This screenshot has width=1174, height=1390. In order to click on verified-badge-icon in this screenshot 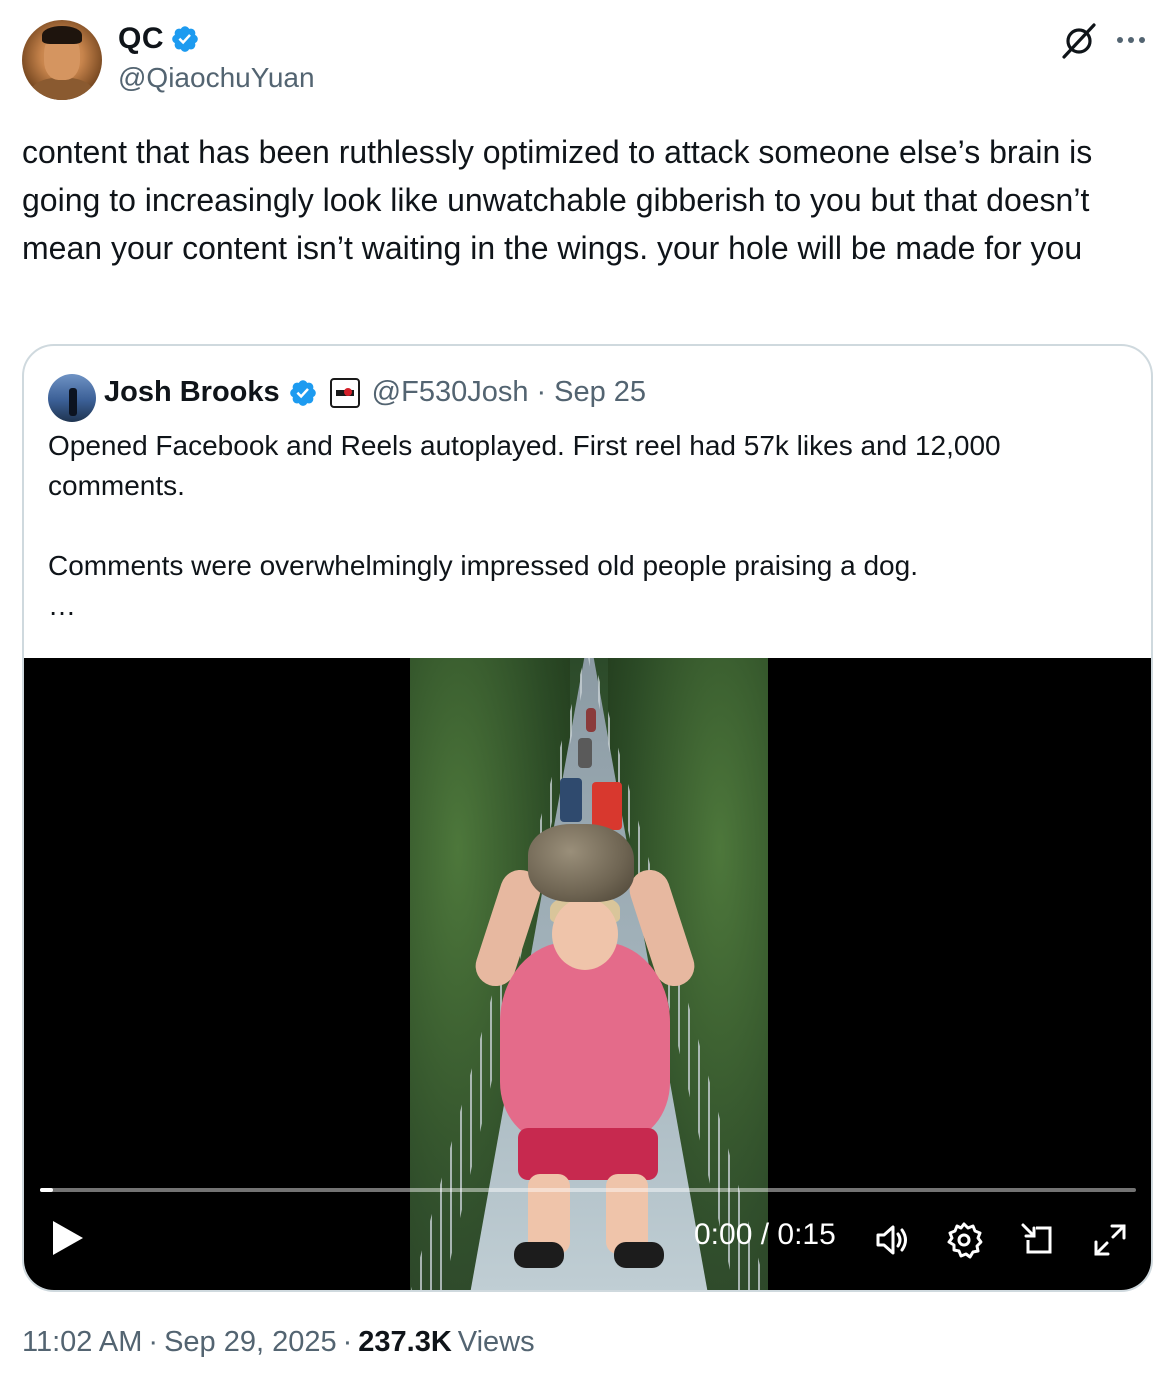, I will do `click(185, 39)`.